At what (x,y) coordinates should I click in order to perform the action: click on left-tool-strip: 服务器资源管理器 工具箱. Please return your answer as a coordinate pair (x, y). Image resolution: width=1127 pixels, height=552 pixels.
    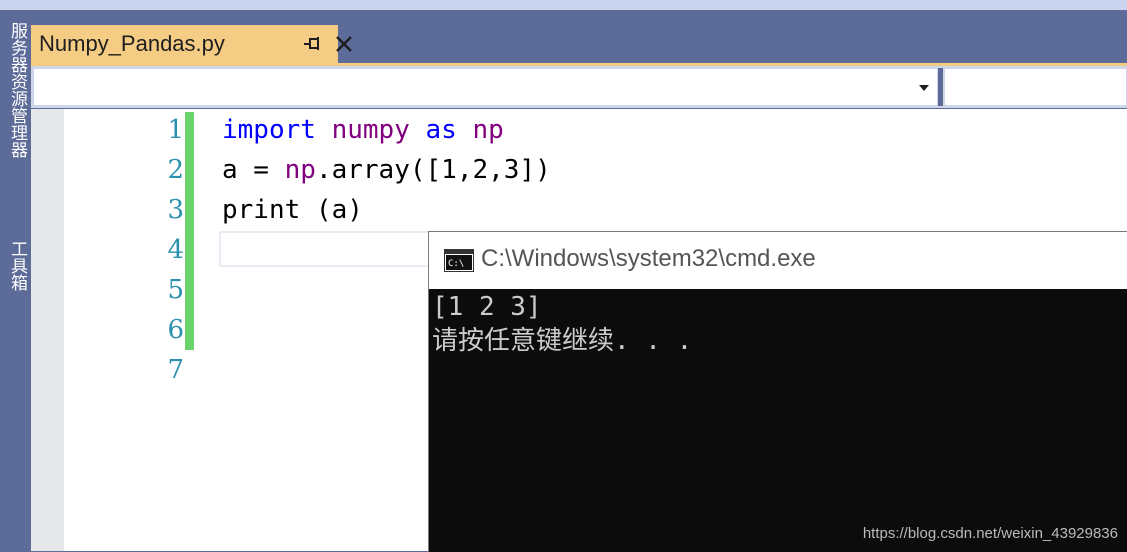
    Looking at the image, I should click on (15, 280).